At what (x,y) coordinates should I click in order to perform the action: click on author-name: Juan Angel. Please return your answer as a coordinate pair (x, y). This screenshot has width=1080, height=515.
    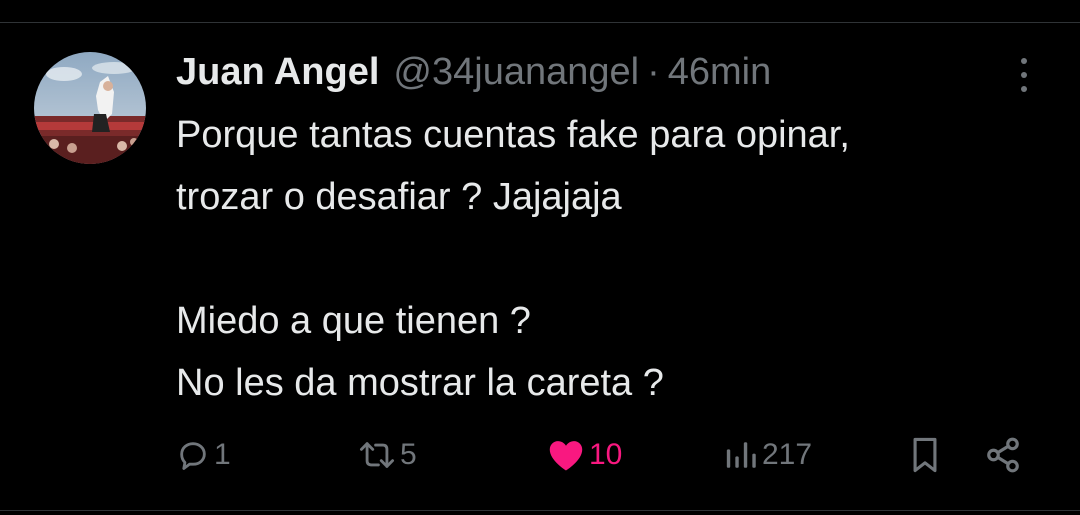
    Looking at the image, I should click on (277, 72).